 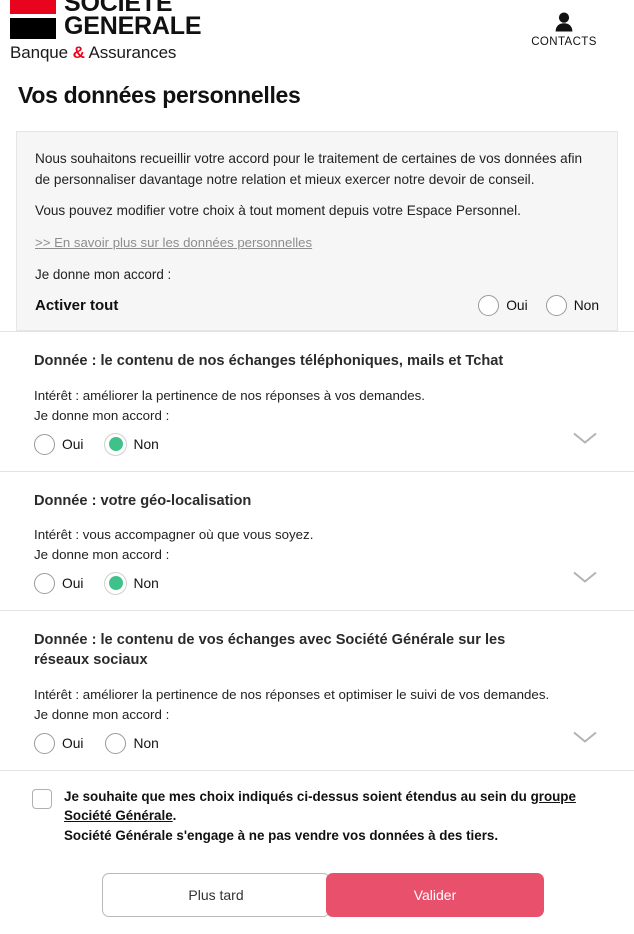 What do you see at coordinates (317, 306) in the screenshot?
I see `activate-all-row: Activer tout Oui Non` at bounding box center [317, 306].